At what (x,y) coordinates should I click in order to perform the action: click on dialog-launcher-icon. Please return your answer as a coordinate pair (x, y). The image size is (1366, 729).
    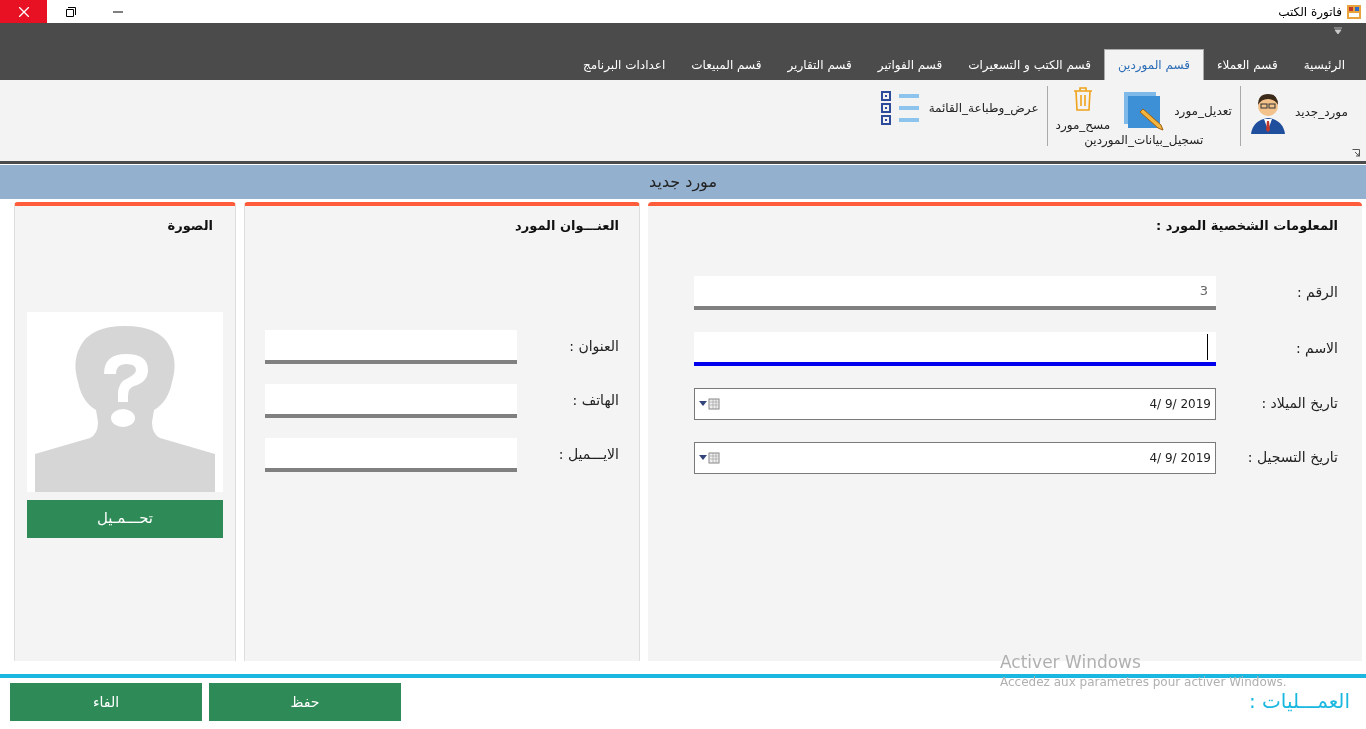
    Looking at the image, I should click on (1356, 153).